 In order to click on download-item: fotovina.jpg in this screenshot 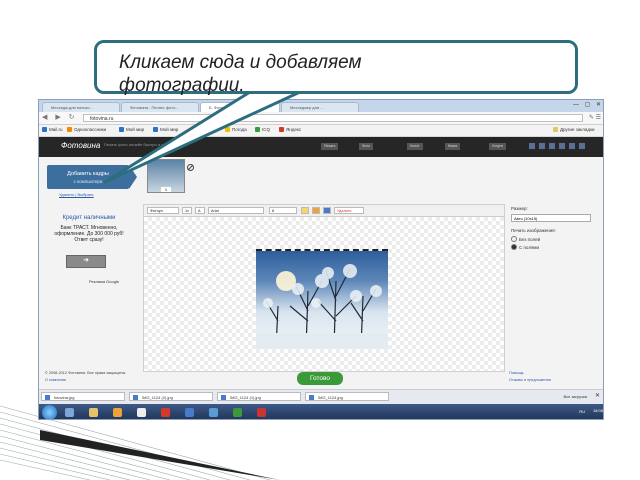, I will do `click(83, 396)`.